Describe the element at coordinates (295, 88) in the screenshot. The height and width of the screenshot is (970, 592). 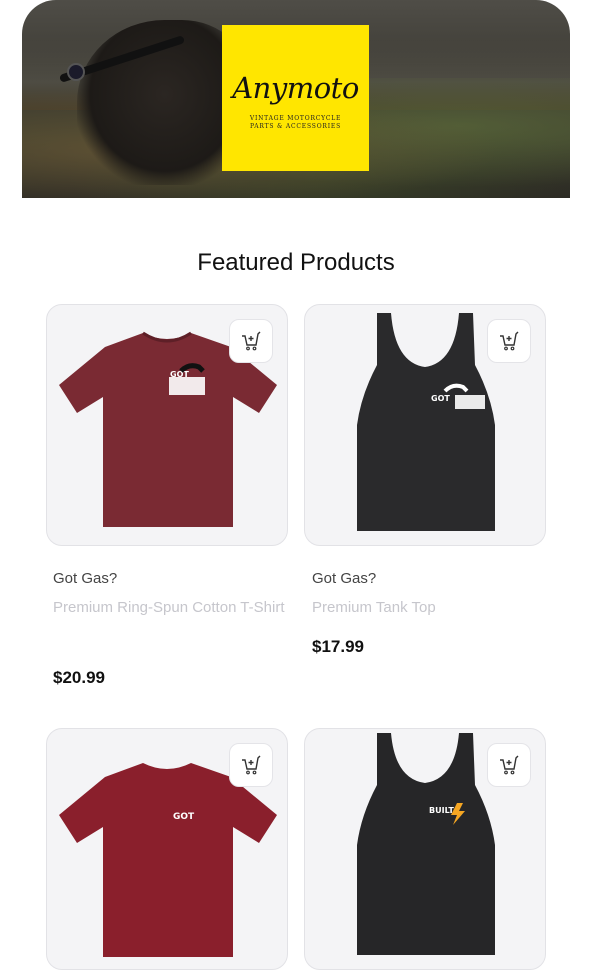
I see `brand-wordmark: Anymoto` at that location.